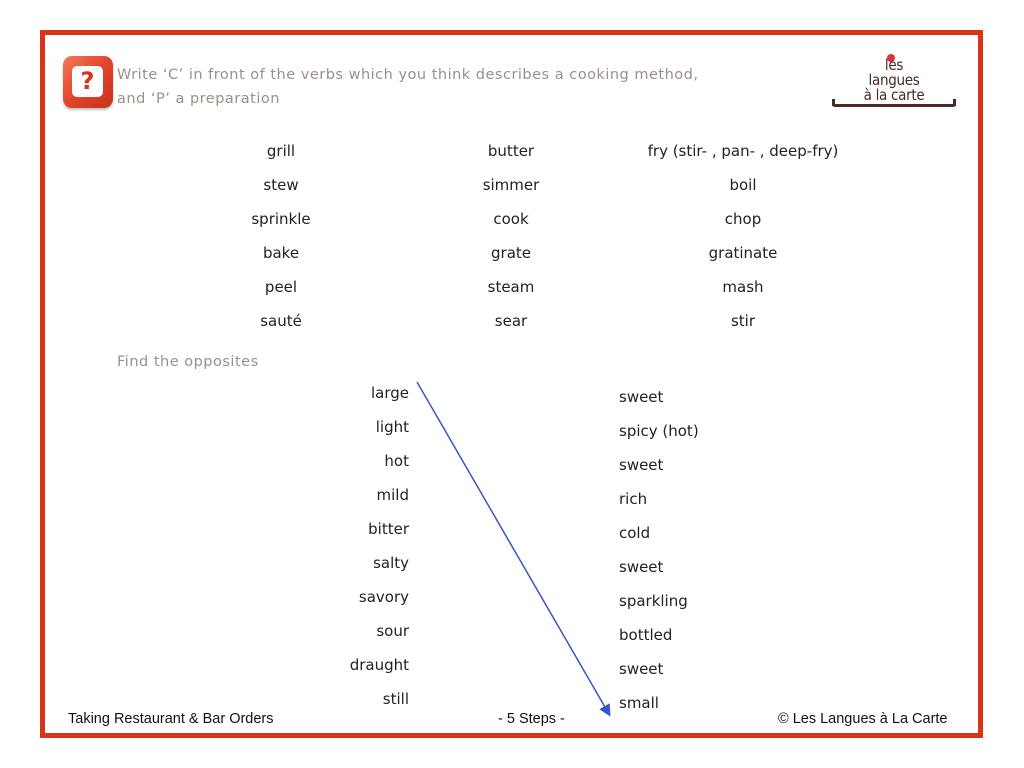 This screenshot has width=1024, height=768. I want to click on instruction-line-2: and ‘P’ a preparation, so click(198, 99).